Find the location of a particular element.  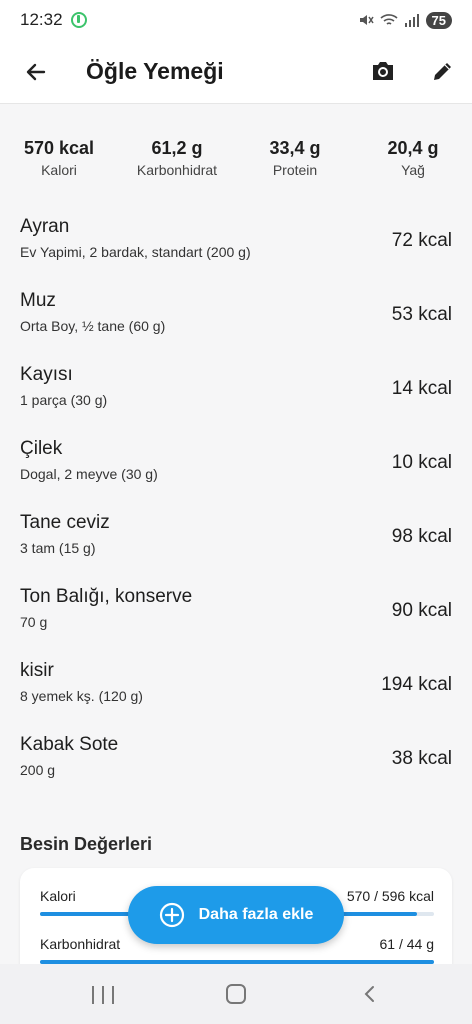

back-button is located at coordinates (36, 72).